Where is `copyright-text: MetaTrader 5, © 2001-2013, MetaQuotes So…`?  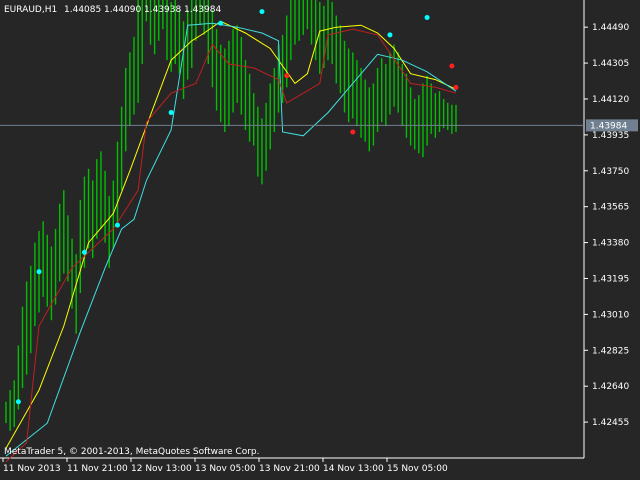 copyright-text: MetaTrader 5, © 2001-2013, MetaQuotes So… is located at coordinates (132, 452).